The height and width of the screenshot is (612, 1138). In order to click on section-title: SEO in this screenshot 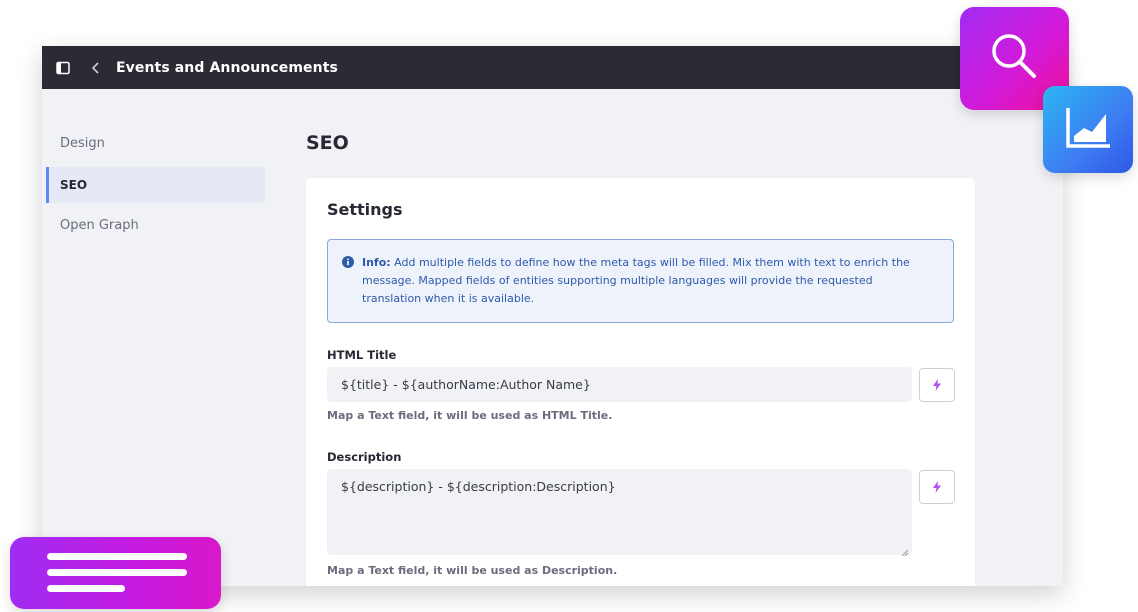, I will do `click(327, 143)`.